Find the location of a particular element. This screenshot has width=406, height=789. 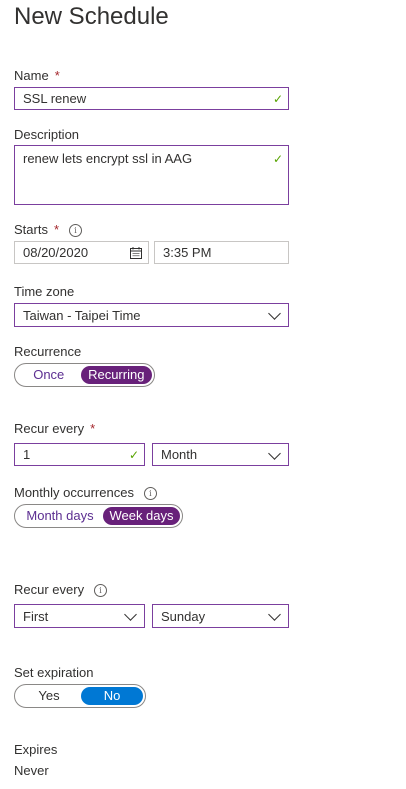

starts-label-text: Starts is located at coordinates (31, 229).